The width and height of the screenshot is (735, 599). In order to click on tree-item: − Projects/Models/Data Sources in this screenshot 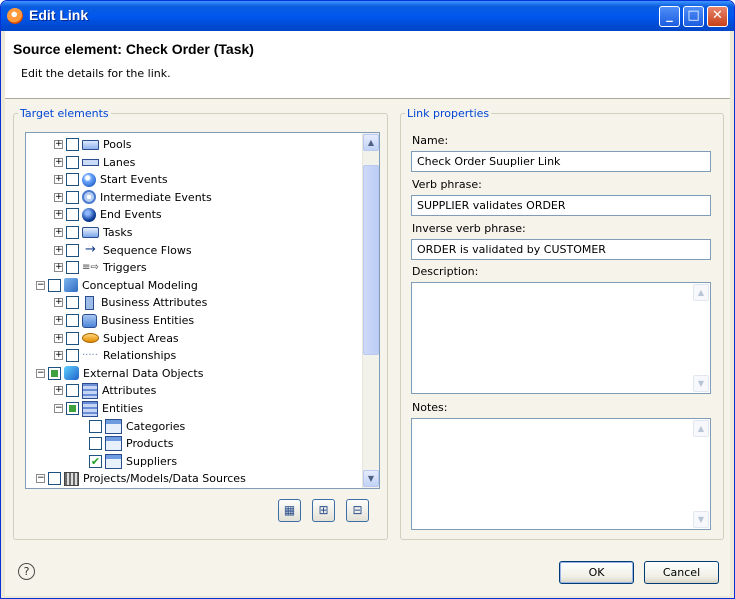, I will do `click(141, 478)`.